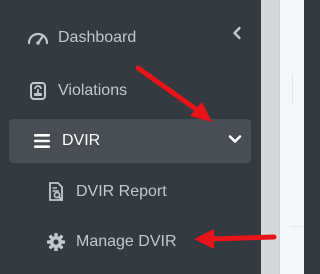 This screenshot has width=320, height=274. What do you see at coordinates (56, 242) in the screenshot?
I see `gear-icon` at bounding box center [56, 242].